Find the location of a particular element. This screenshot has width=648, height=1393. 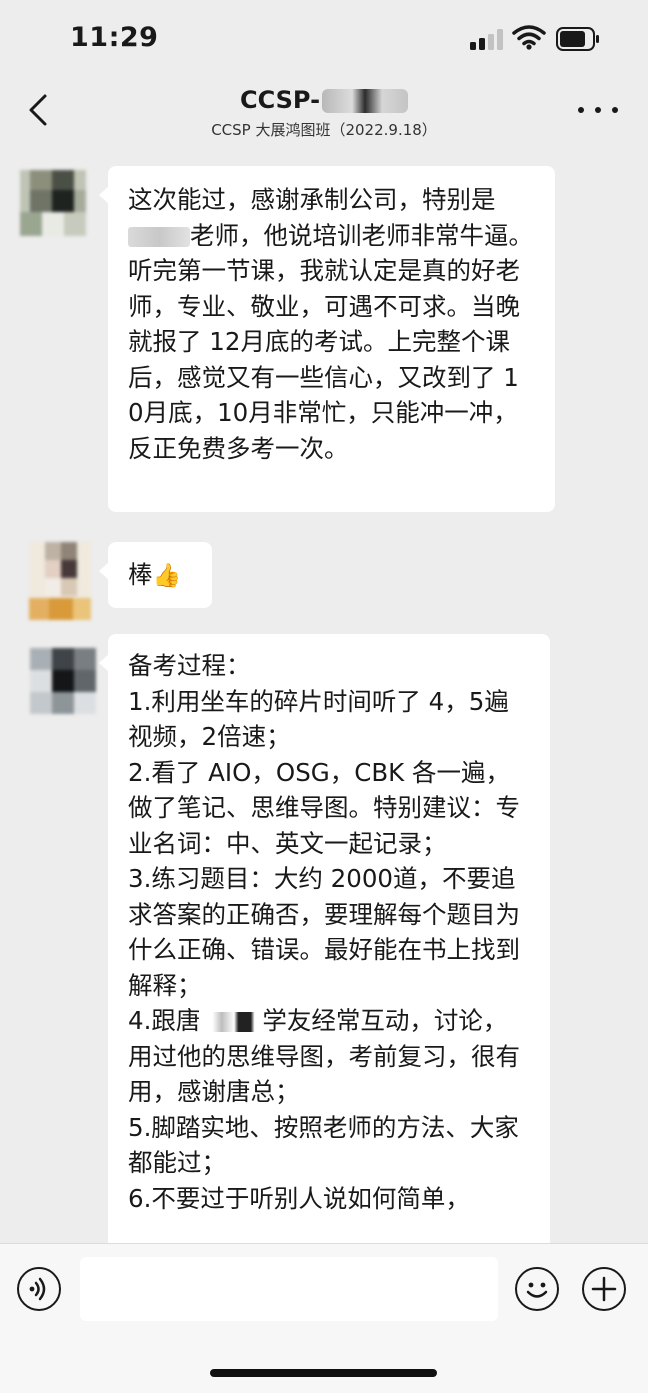

emoji-button is located at coordinates (537, 1289).